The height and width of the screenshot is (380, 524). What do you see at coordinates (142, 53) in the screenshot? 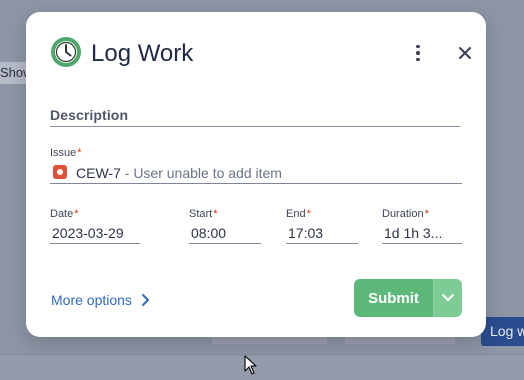
I see `dialog-title: Log Work` at bounding box center [142, 53].